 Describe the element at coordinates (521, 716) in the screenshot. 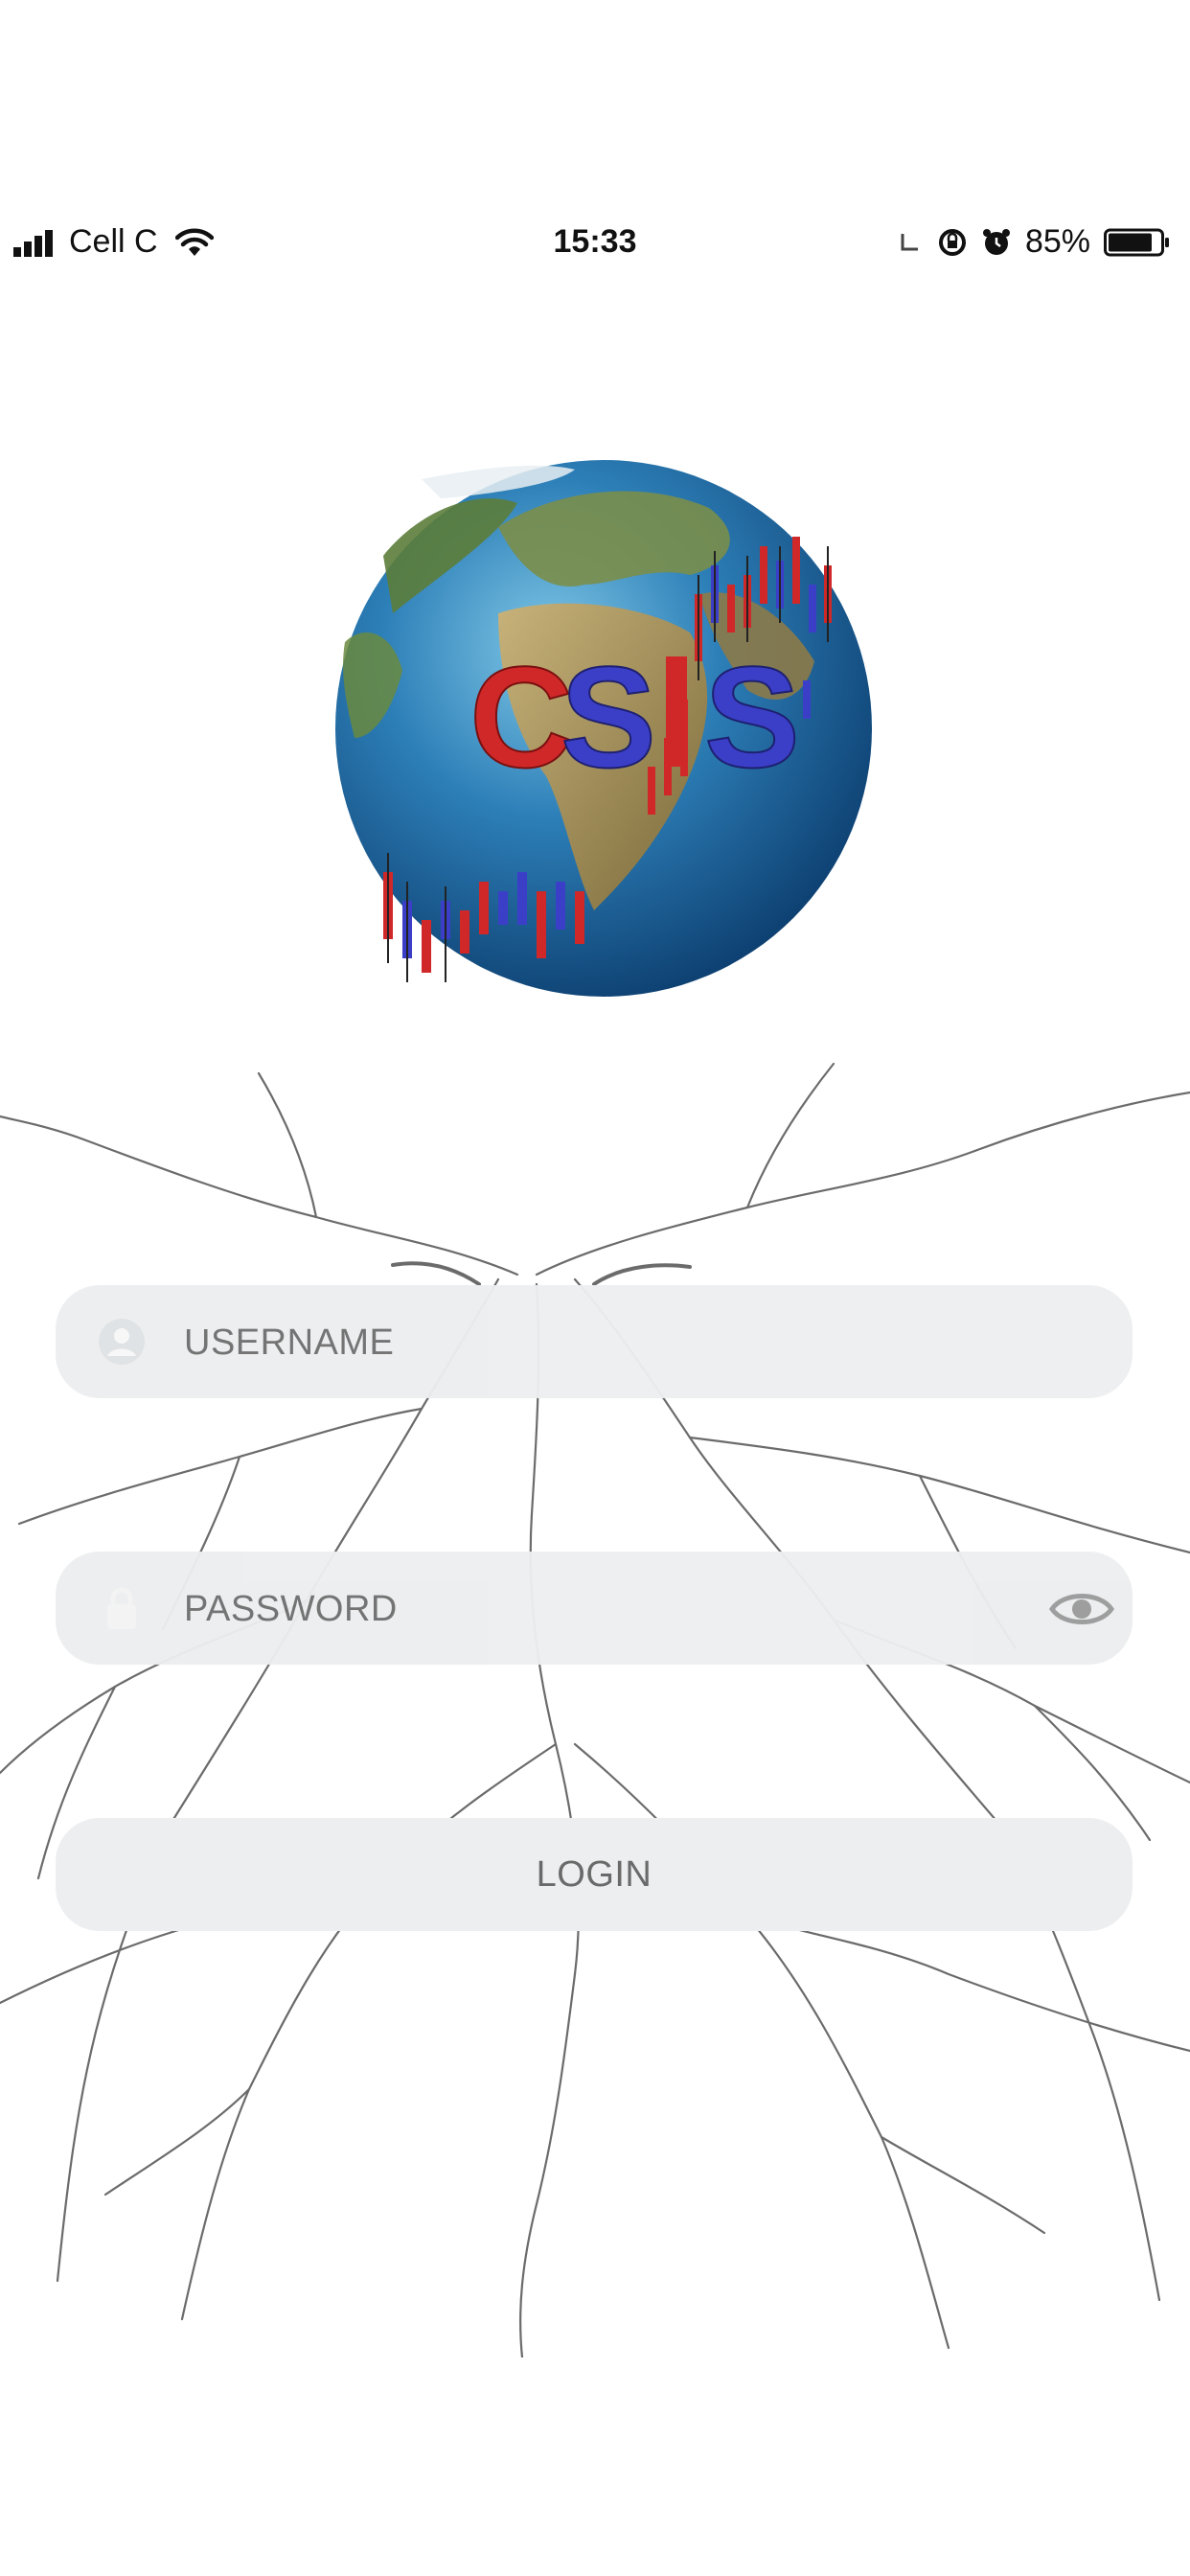

I see `svg-text: C` at that location.